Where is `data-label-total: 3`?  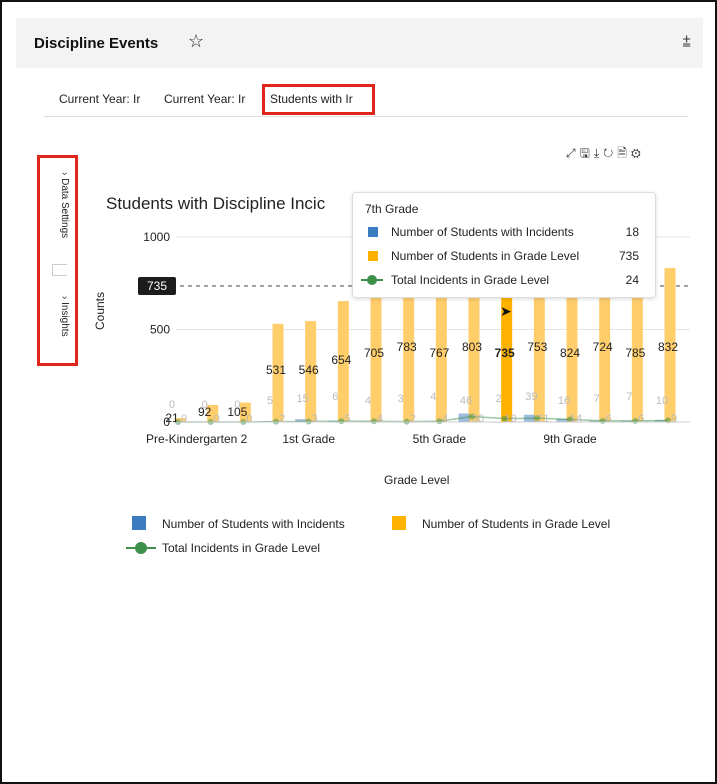 data-label-total: 3 is located at coordinates (315, 419).